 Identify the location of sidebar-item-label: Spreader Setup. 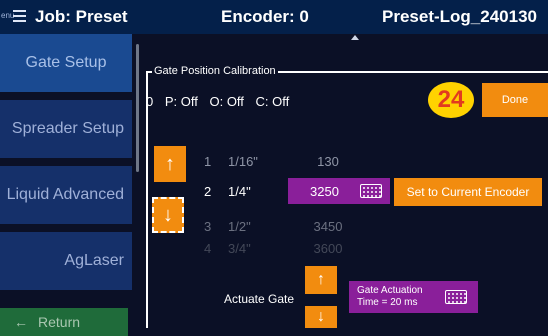
(67, 128).